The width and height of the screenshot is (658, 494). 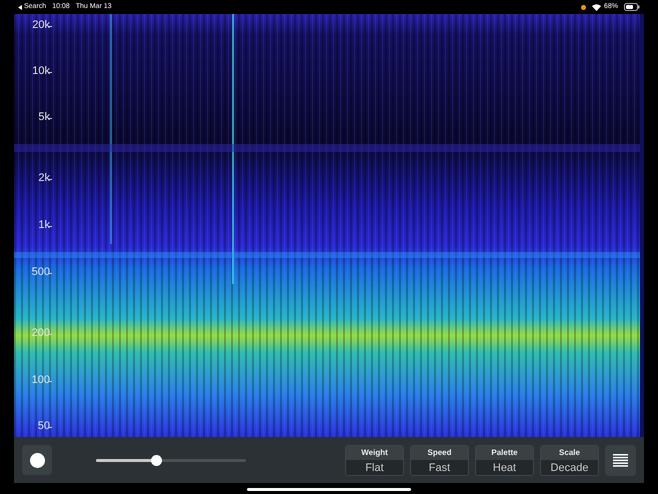 What do you see at coordinates (41, 25) in the screenshot?
I see `axis-label: 20k` at bounding box center [41, 25].